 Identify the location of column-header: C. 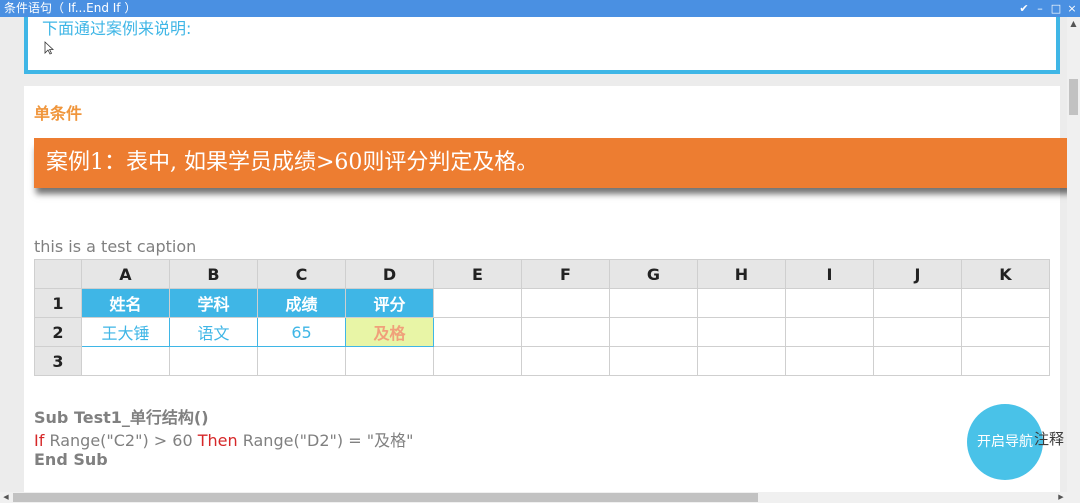
(301, 274).